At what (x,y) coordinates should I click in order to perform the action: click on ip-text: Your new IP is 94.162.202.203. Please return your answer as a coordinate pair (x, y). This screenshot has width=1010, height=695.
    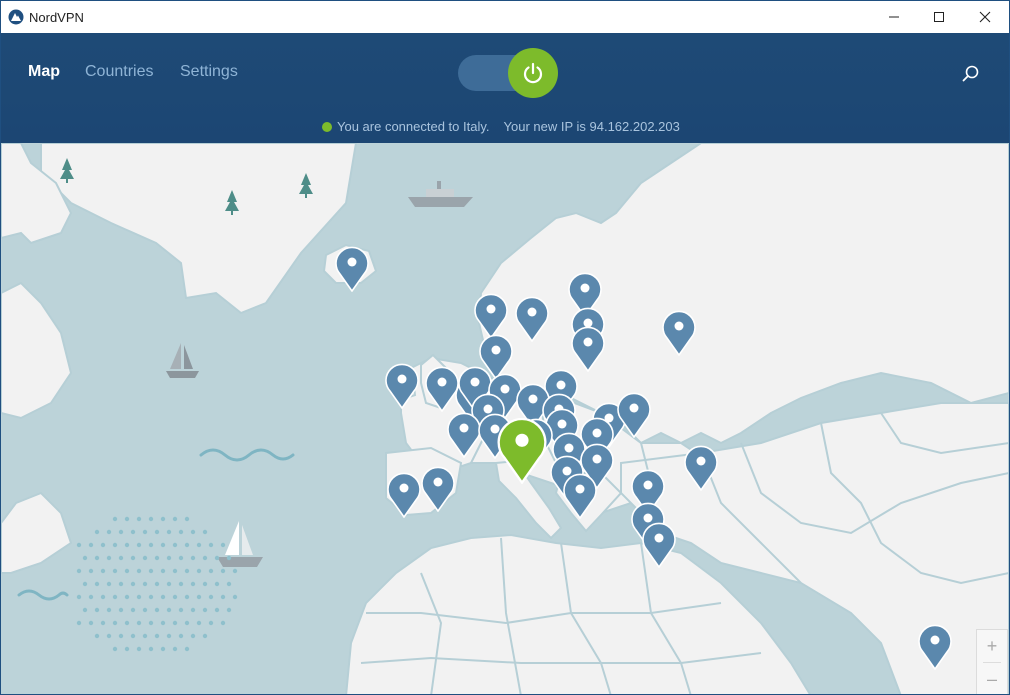
    Looking at the image, I should click on (591, 126).